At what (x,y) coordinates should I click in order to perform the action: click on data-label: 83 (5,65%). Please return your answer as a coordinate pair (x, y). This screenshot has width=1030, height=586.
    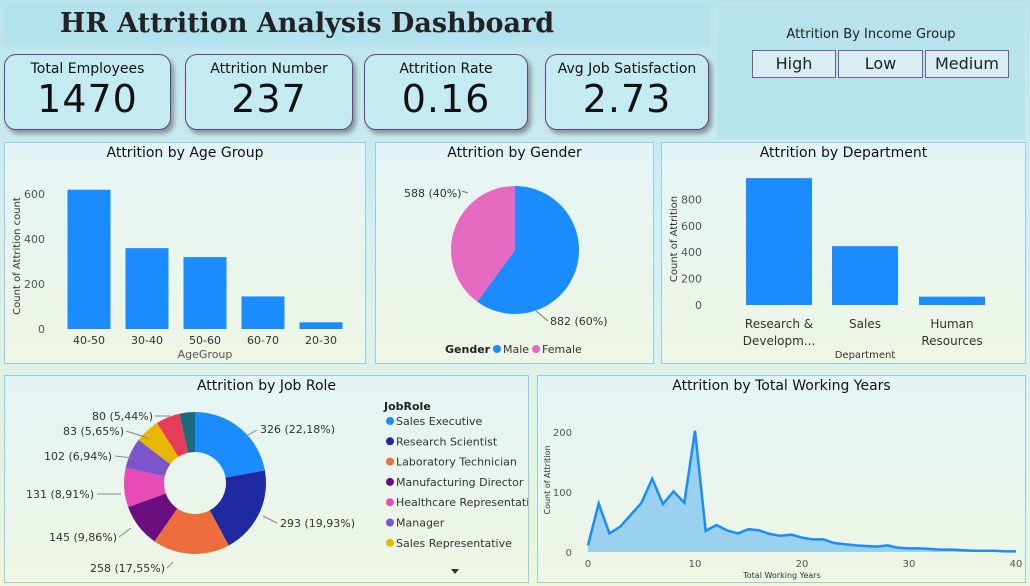
    Looking at the image, I should click on (93, 431).